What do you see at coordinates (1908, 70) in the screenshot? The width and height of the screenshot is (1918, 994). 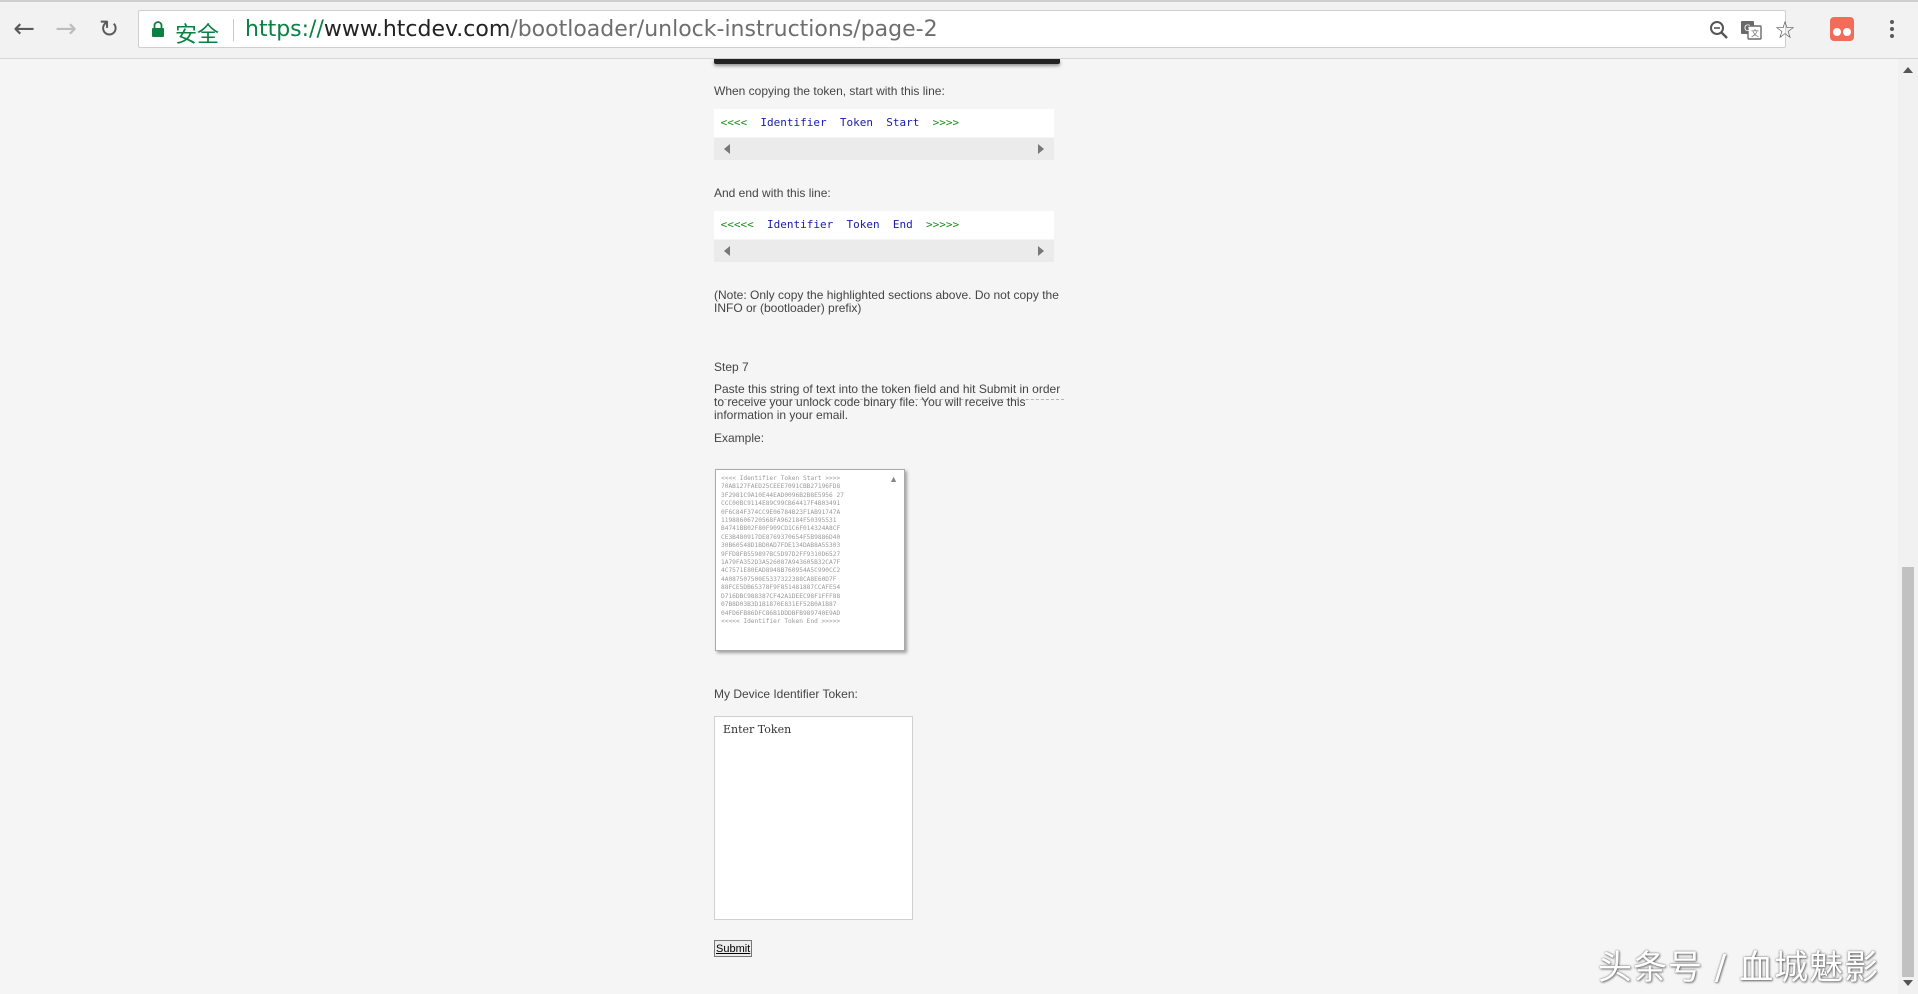 I see `scroll-up-arrow-icon` at bounding box center [1908, 70].